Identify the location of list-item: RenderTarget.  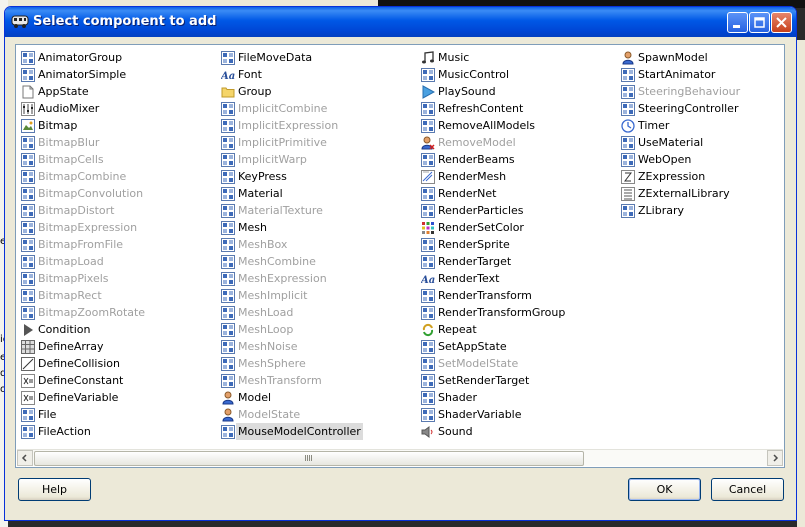
(521, 261).